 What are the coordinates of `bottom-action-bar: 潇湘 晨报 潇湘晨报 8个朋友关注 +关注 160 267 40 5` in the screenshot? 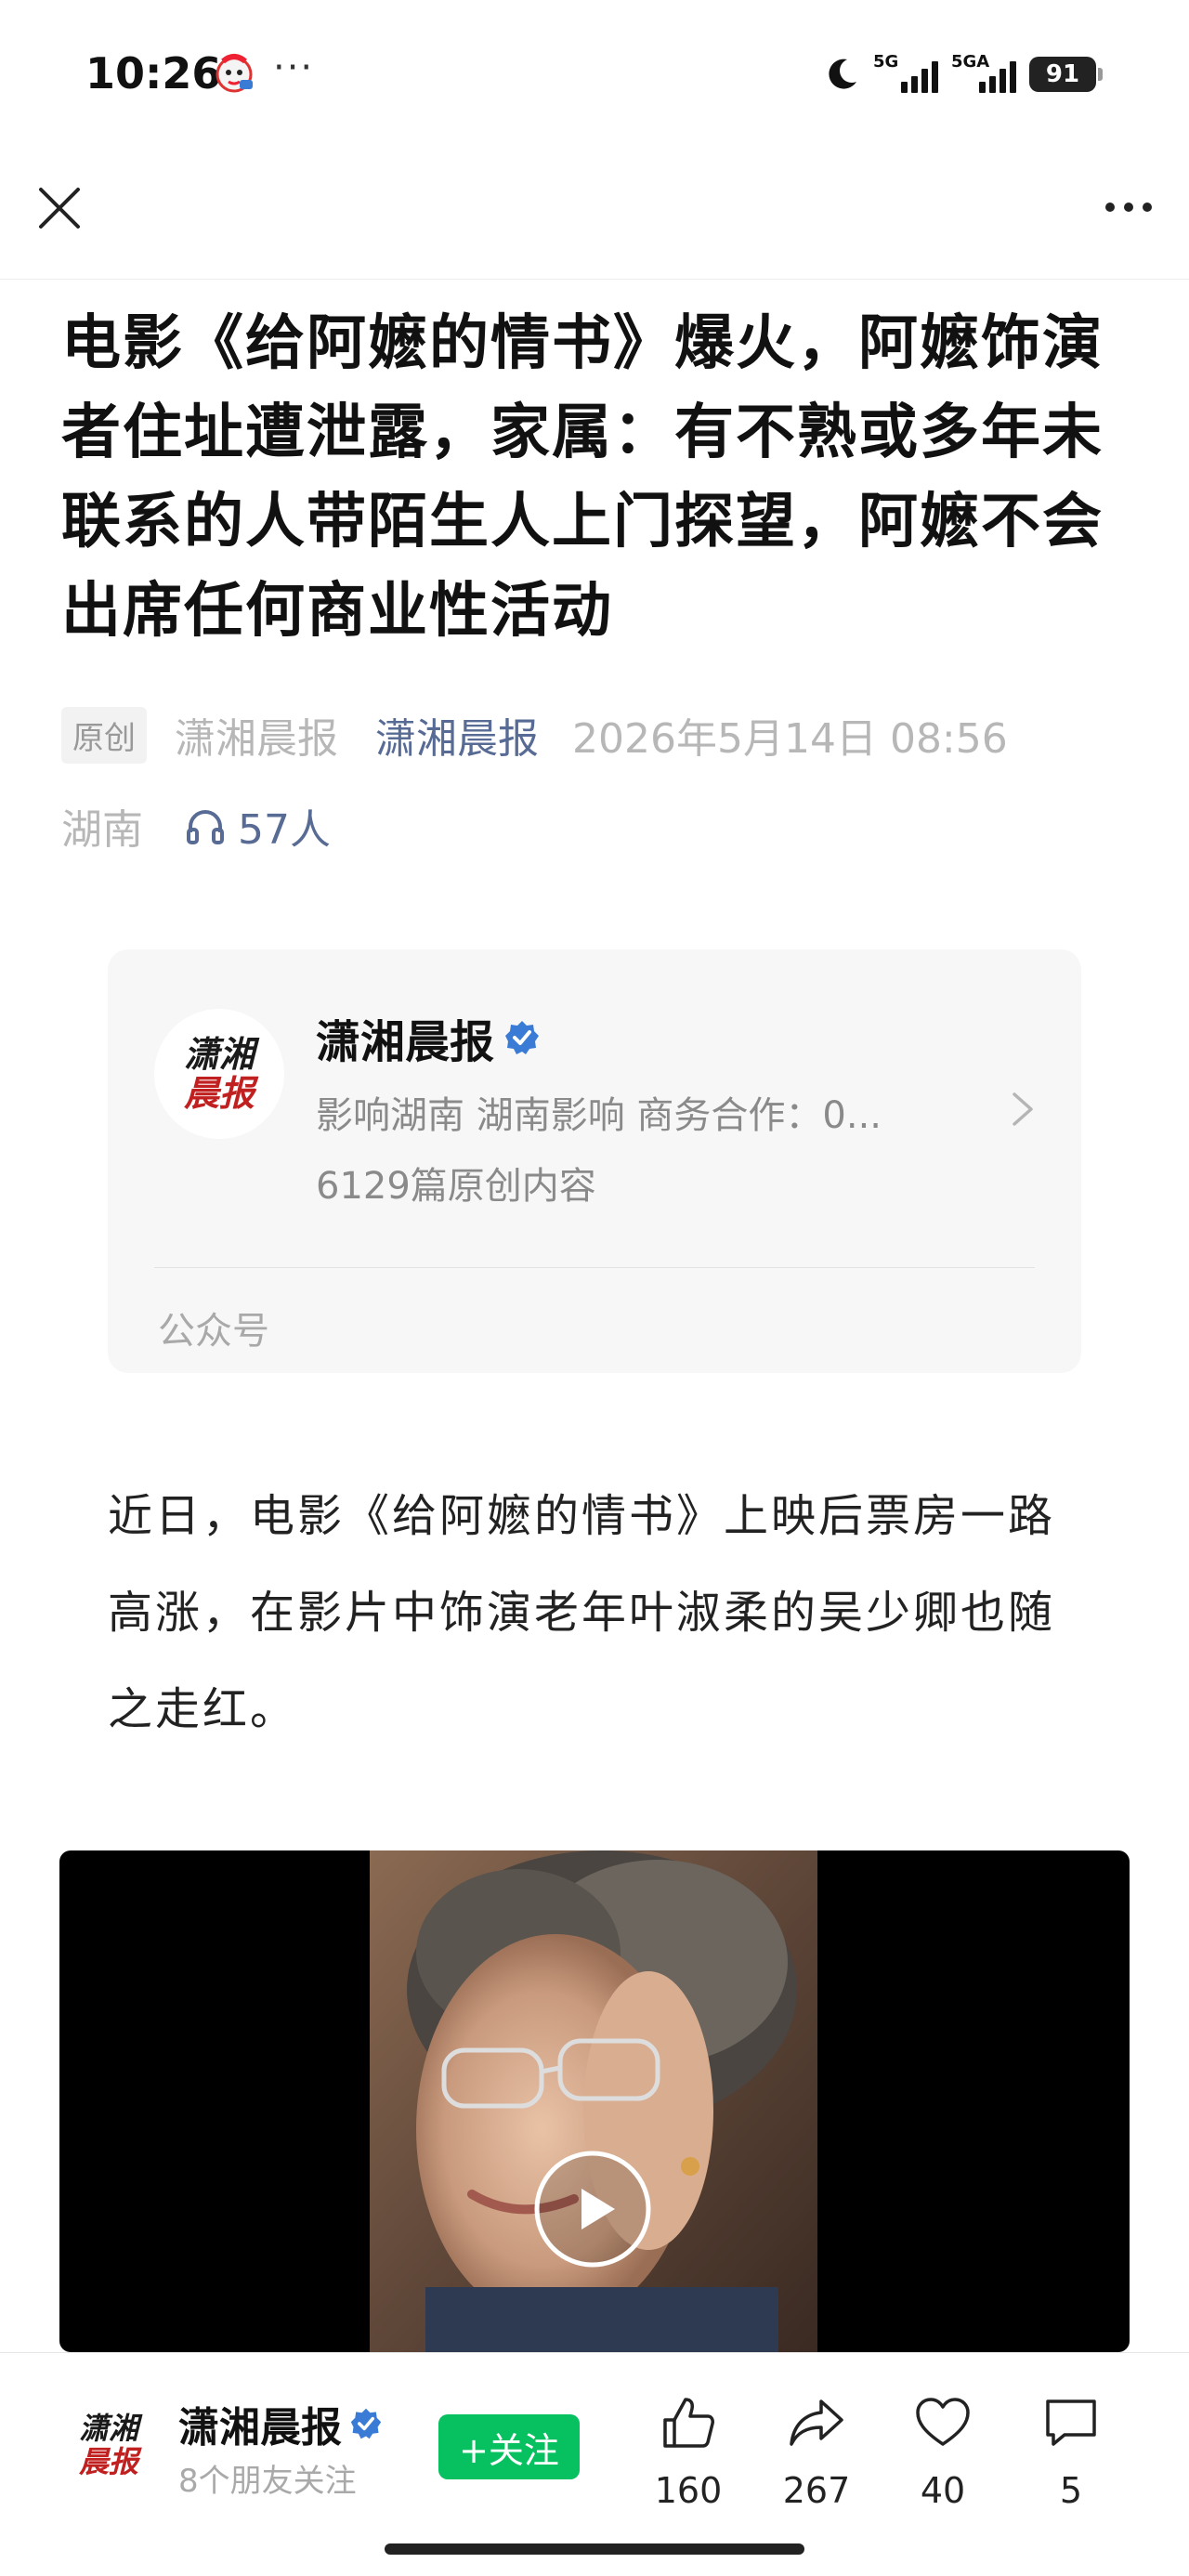 It's located at (594, 2464).